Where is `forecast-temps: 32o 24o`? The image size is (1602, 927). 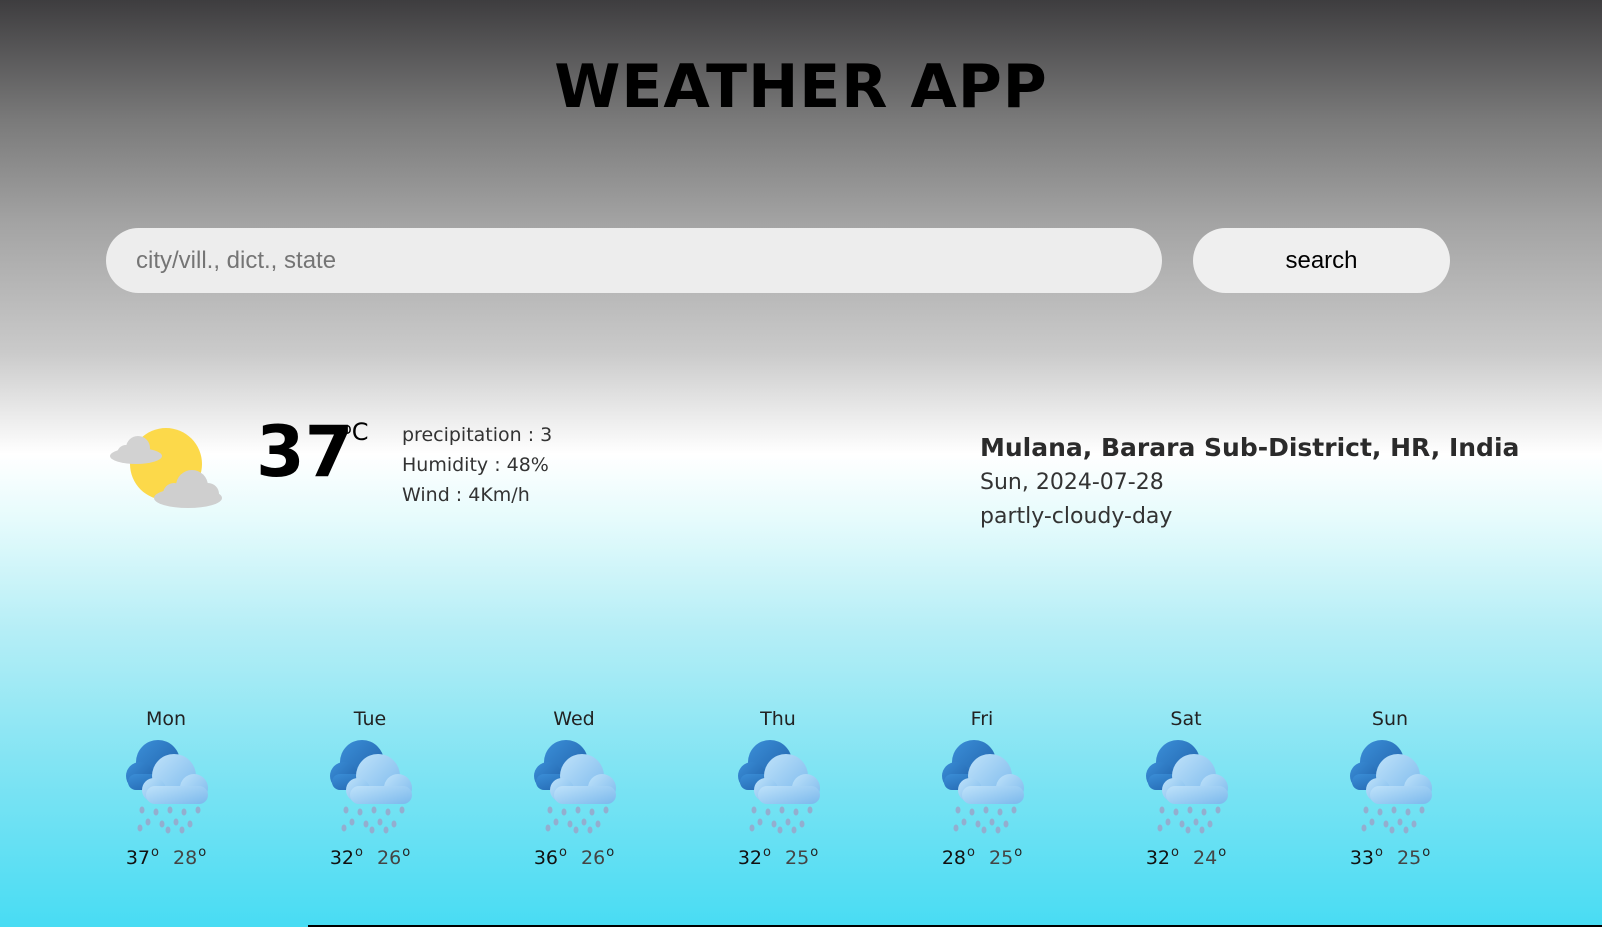 forecast-temps: 32o 24o is located at coordinates (1186, 855).